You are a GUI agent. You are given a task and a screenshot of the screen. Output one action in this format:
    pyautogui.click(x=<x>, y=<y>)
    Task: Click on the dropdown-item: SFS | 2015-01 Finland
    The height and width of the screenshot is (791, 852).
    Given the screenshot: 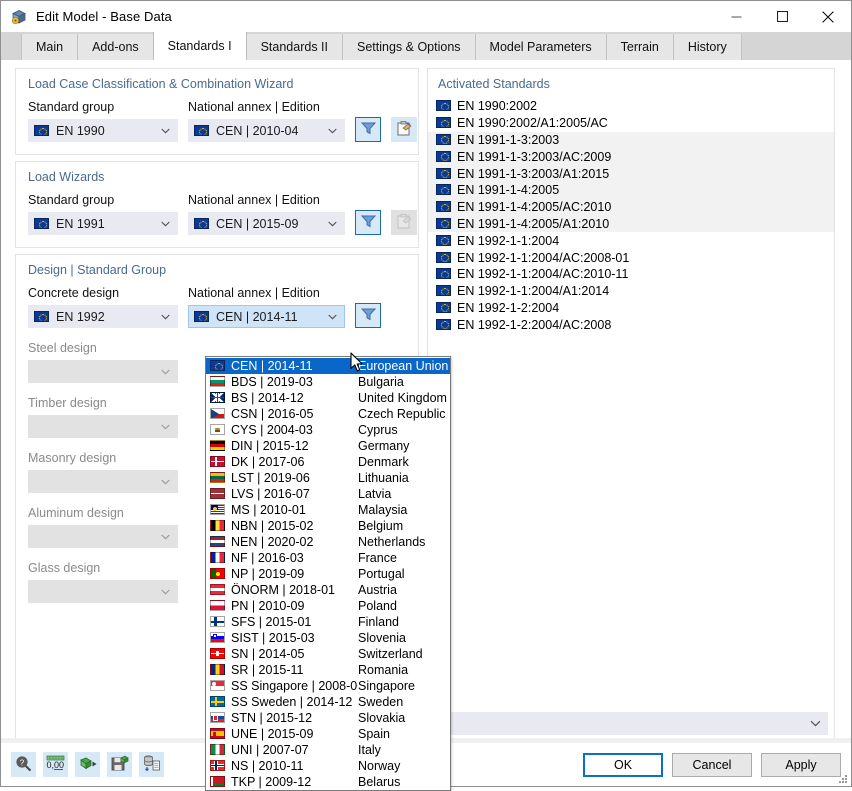 What is the action you would take?
    pyautogui.click(x=328, y=622)
    